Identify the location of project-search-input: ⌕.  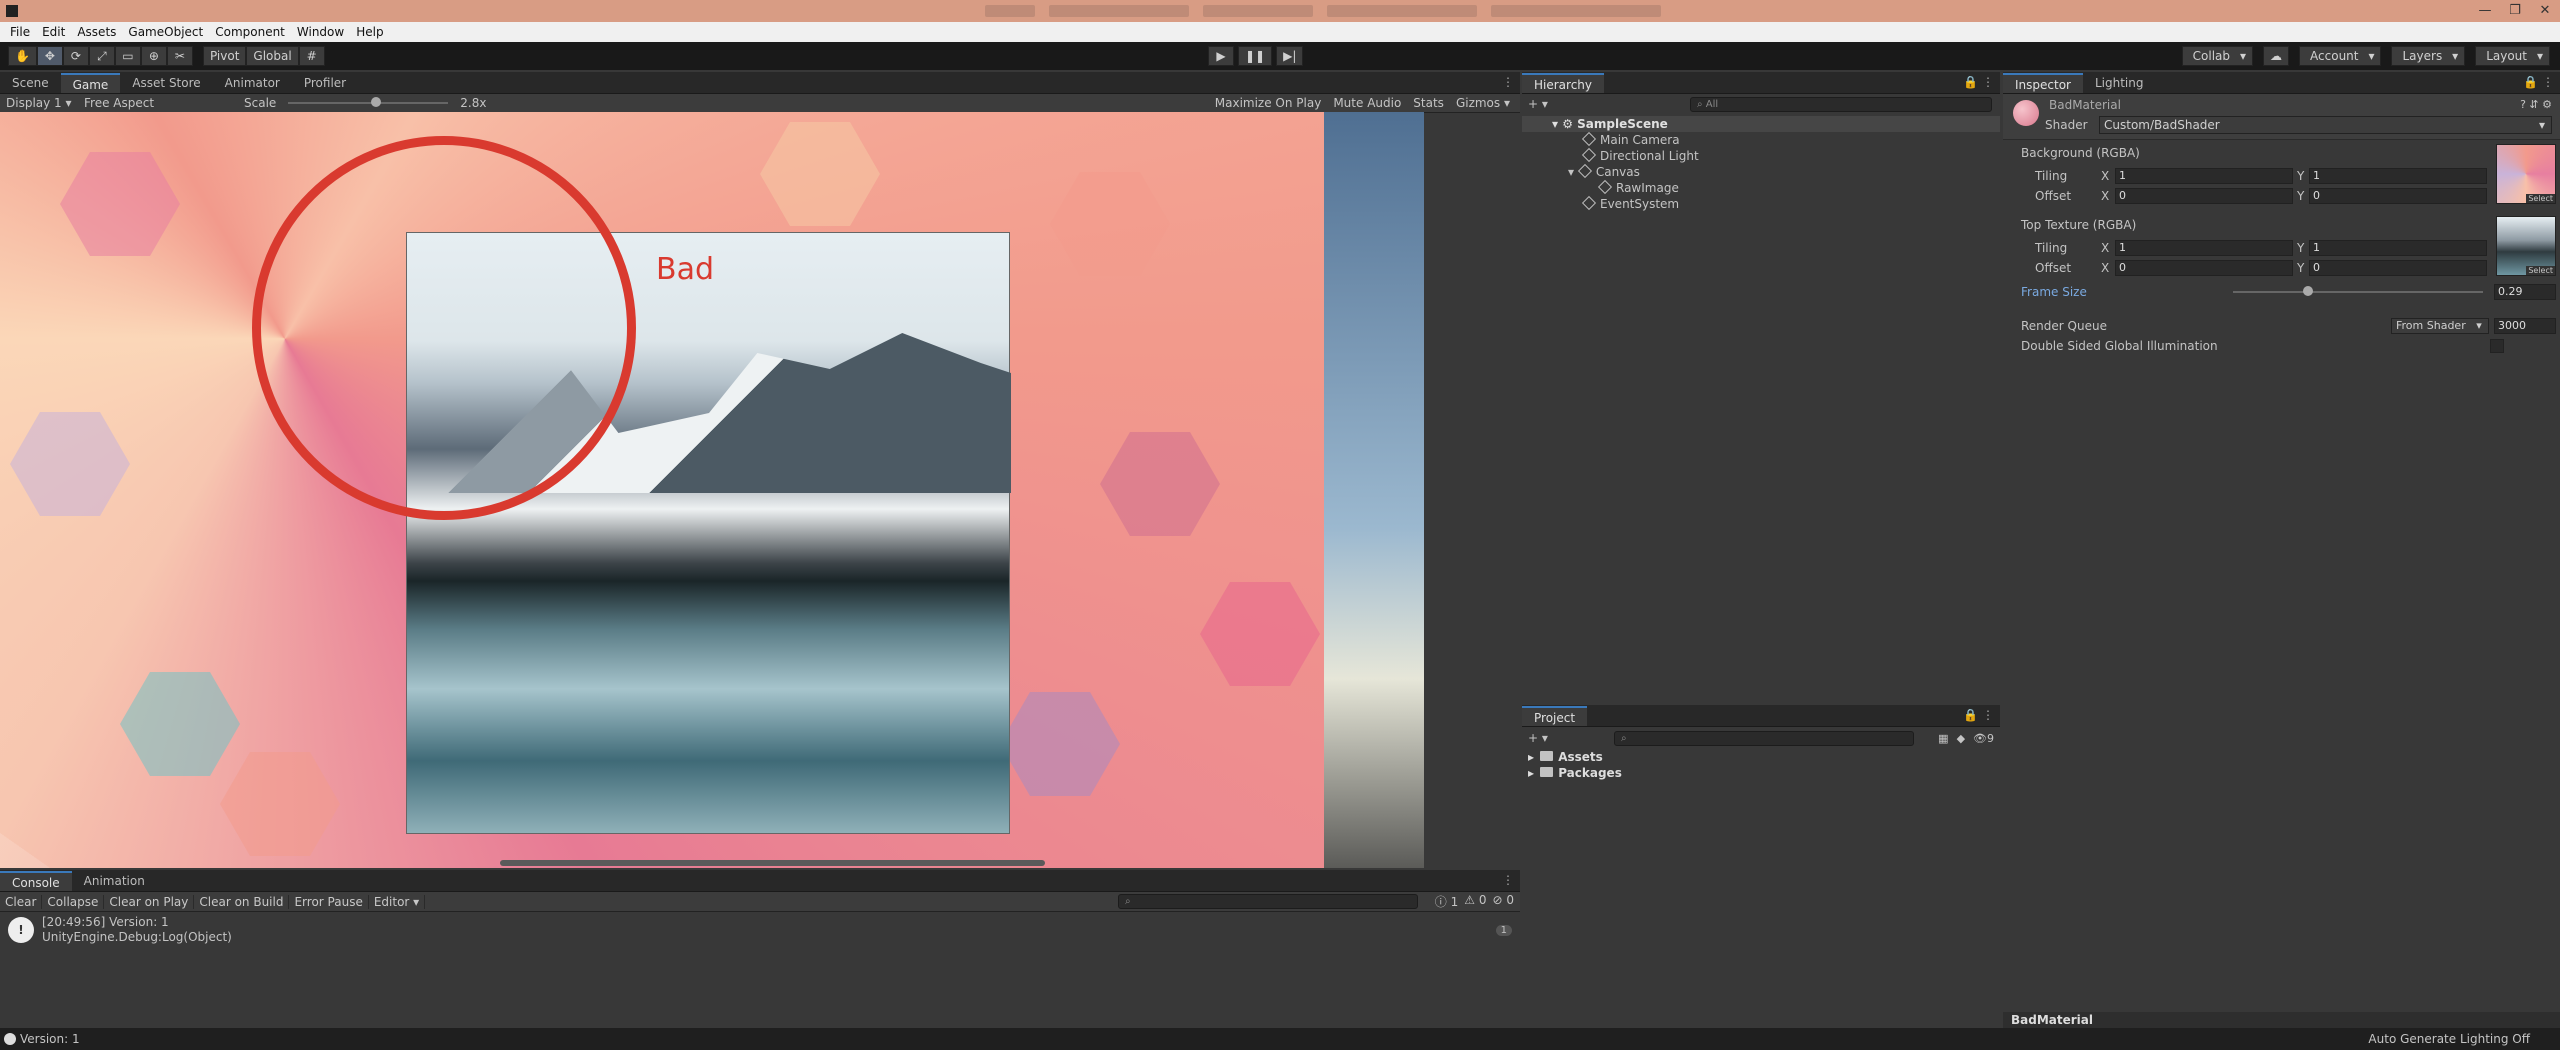
(1764, 738).